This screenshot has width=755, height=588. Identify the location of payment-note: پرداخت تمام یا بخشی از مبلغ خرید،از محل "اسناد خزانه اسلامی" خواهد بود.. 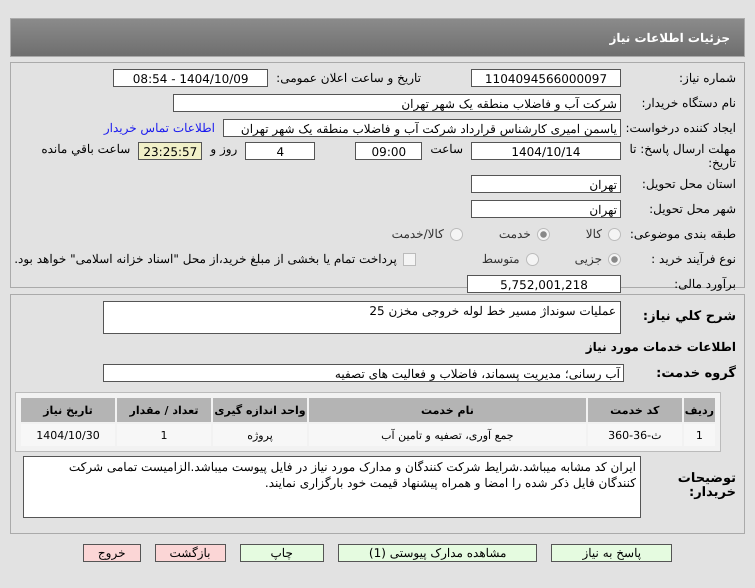
(205, 259).